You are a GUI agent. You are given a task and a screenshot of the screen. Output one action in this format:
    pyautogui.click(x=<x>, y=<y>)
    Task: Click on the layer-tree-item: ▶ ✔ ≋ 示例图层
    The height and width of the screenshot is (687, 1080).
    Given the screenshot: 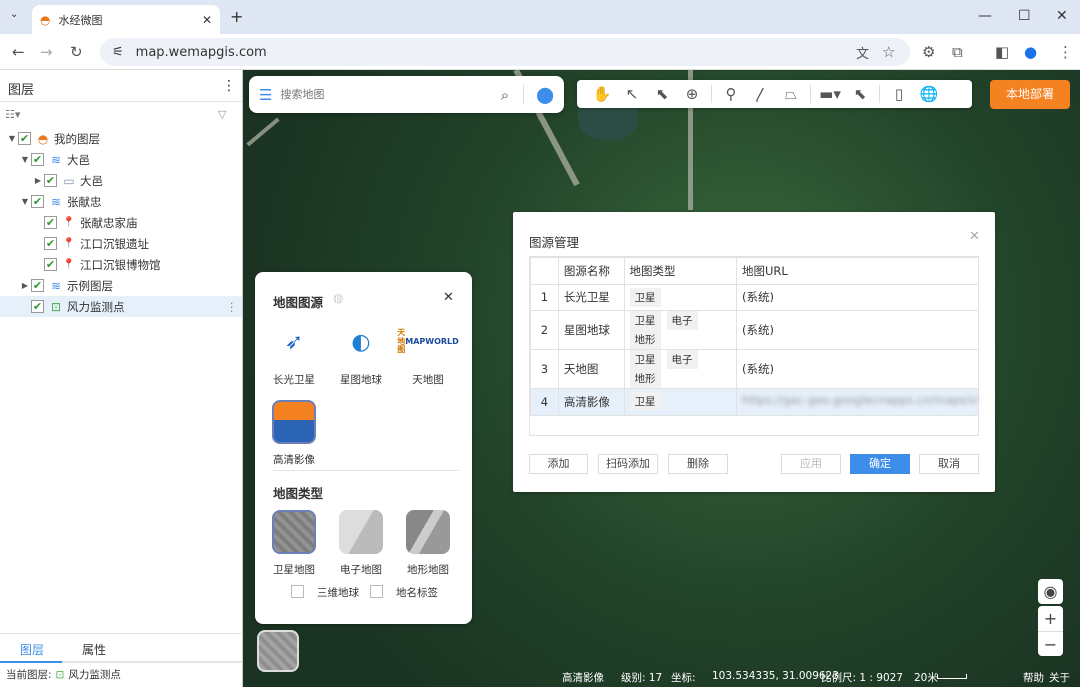 What is the action you would take?
    pyautogui.click(x=121, y=285)
    